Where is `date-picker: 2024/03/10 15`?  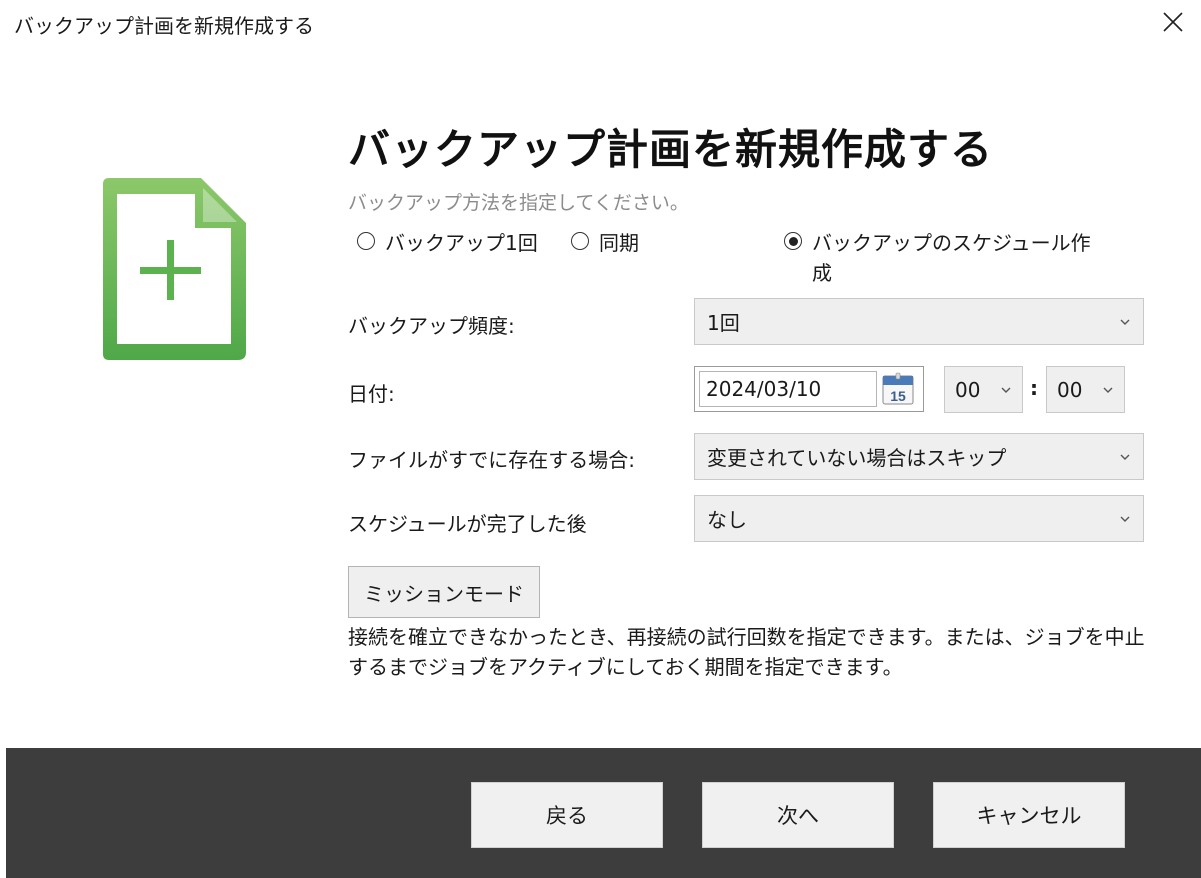 date-picker: 2024/03/10 15 is located at coordinates (809, 389).